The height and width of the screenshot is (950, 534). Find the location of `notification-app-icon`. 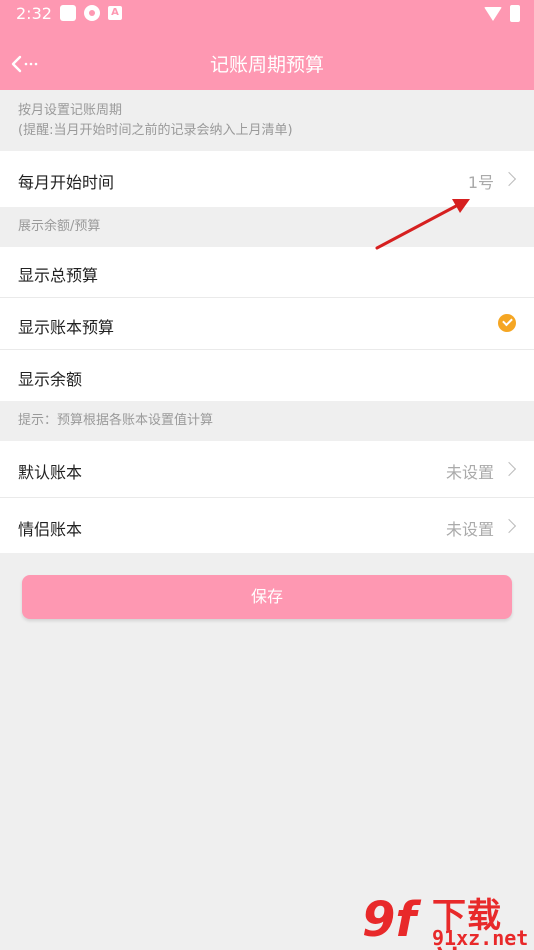

notification-app-icon is located at coordinates (92, 13).